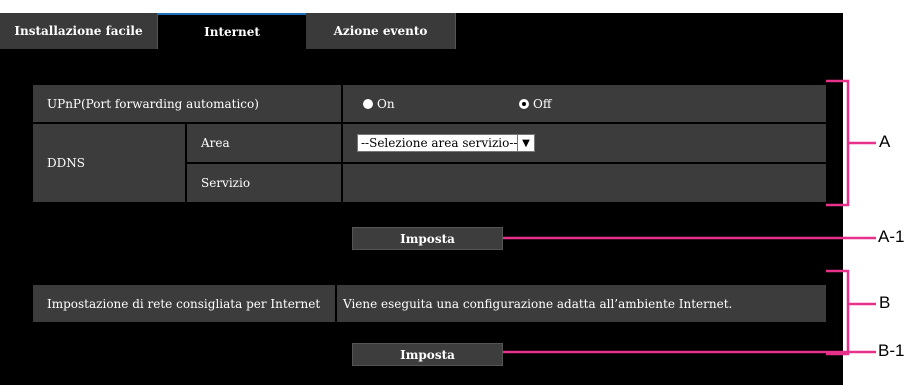 The image size is (914, 385). I want to click on bracket-b, so click(838, 312).